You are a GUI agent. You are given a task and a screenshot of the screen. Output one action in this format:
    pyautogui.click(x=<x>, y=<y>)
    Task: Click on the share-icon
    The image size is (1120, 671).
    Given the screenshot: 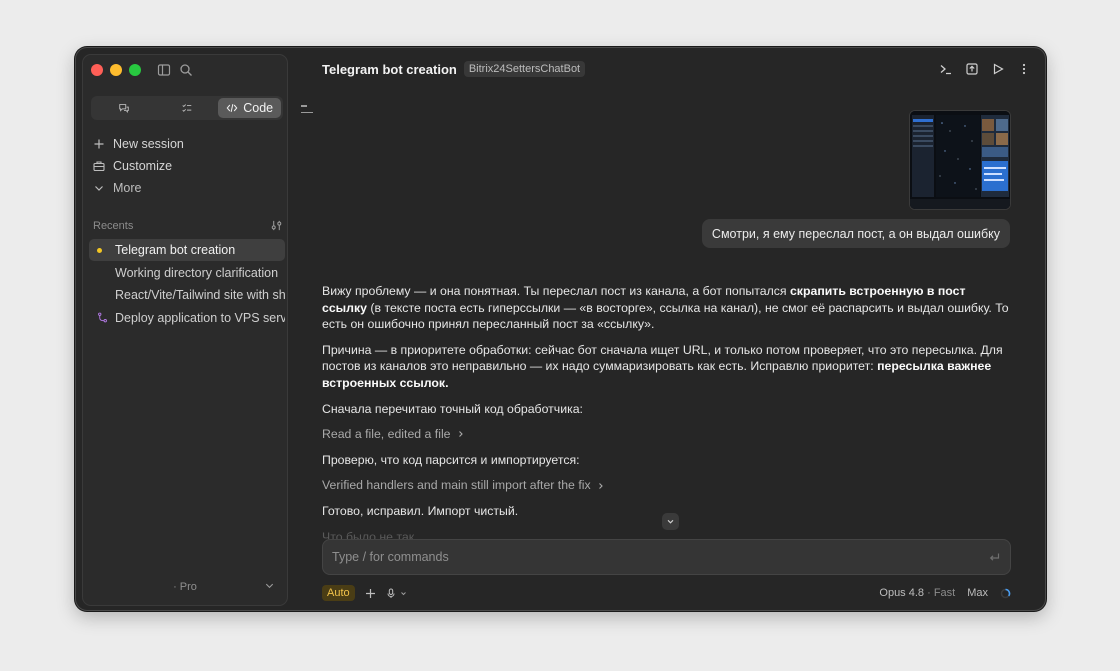 What is the action you would take?
    pyautogui.click(x=972, y=69)
    